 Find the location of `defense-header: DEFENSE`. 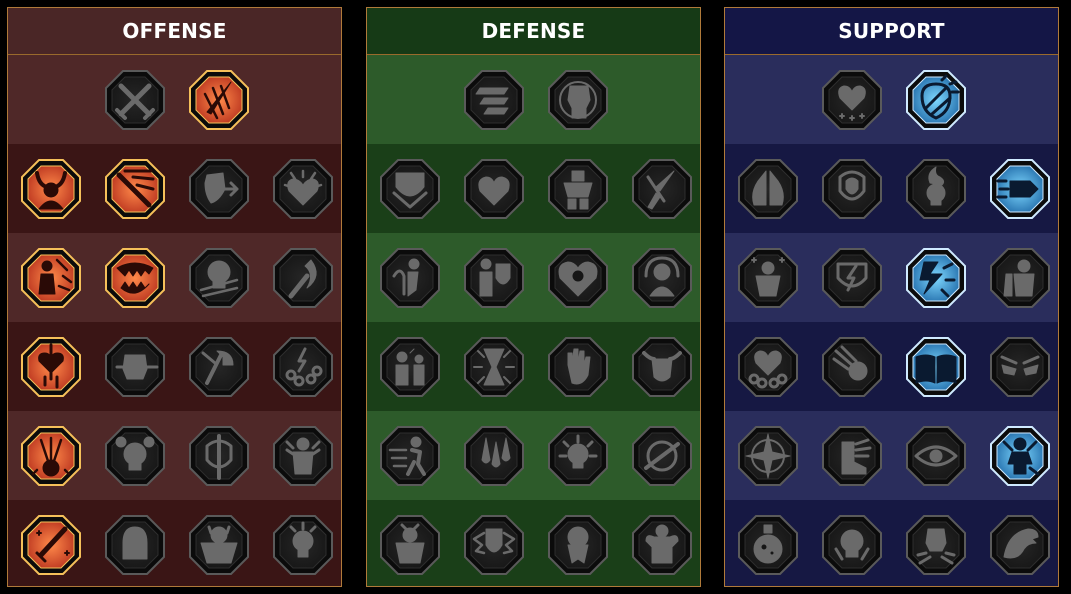

defense-header: DEFENSE is located at coordinates (533, 32).